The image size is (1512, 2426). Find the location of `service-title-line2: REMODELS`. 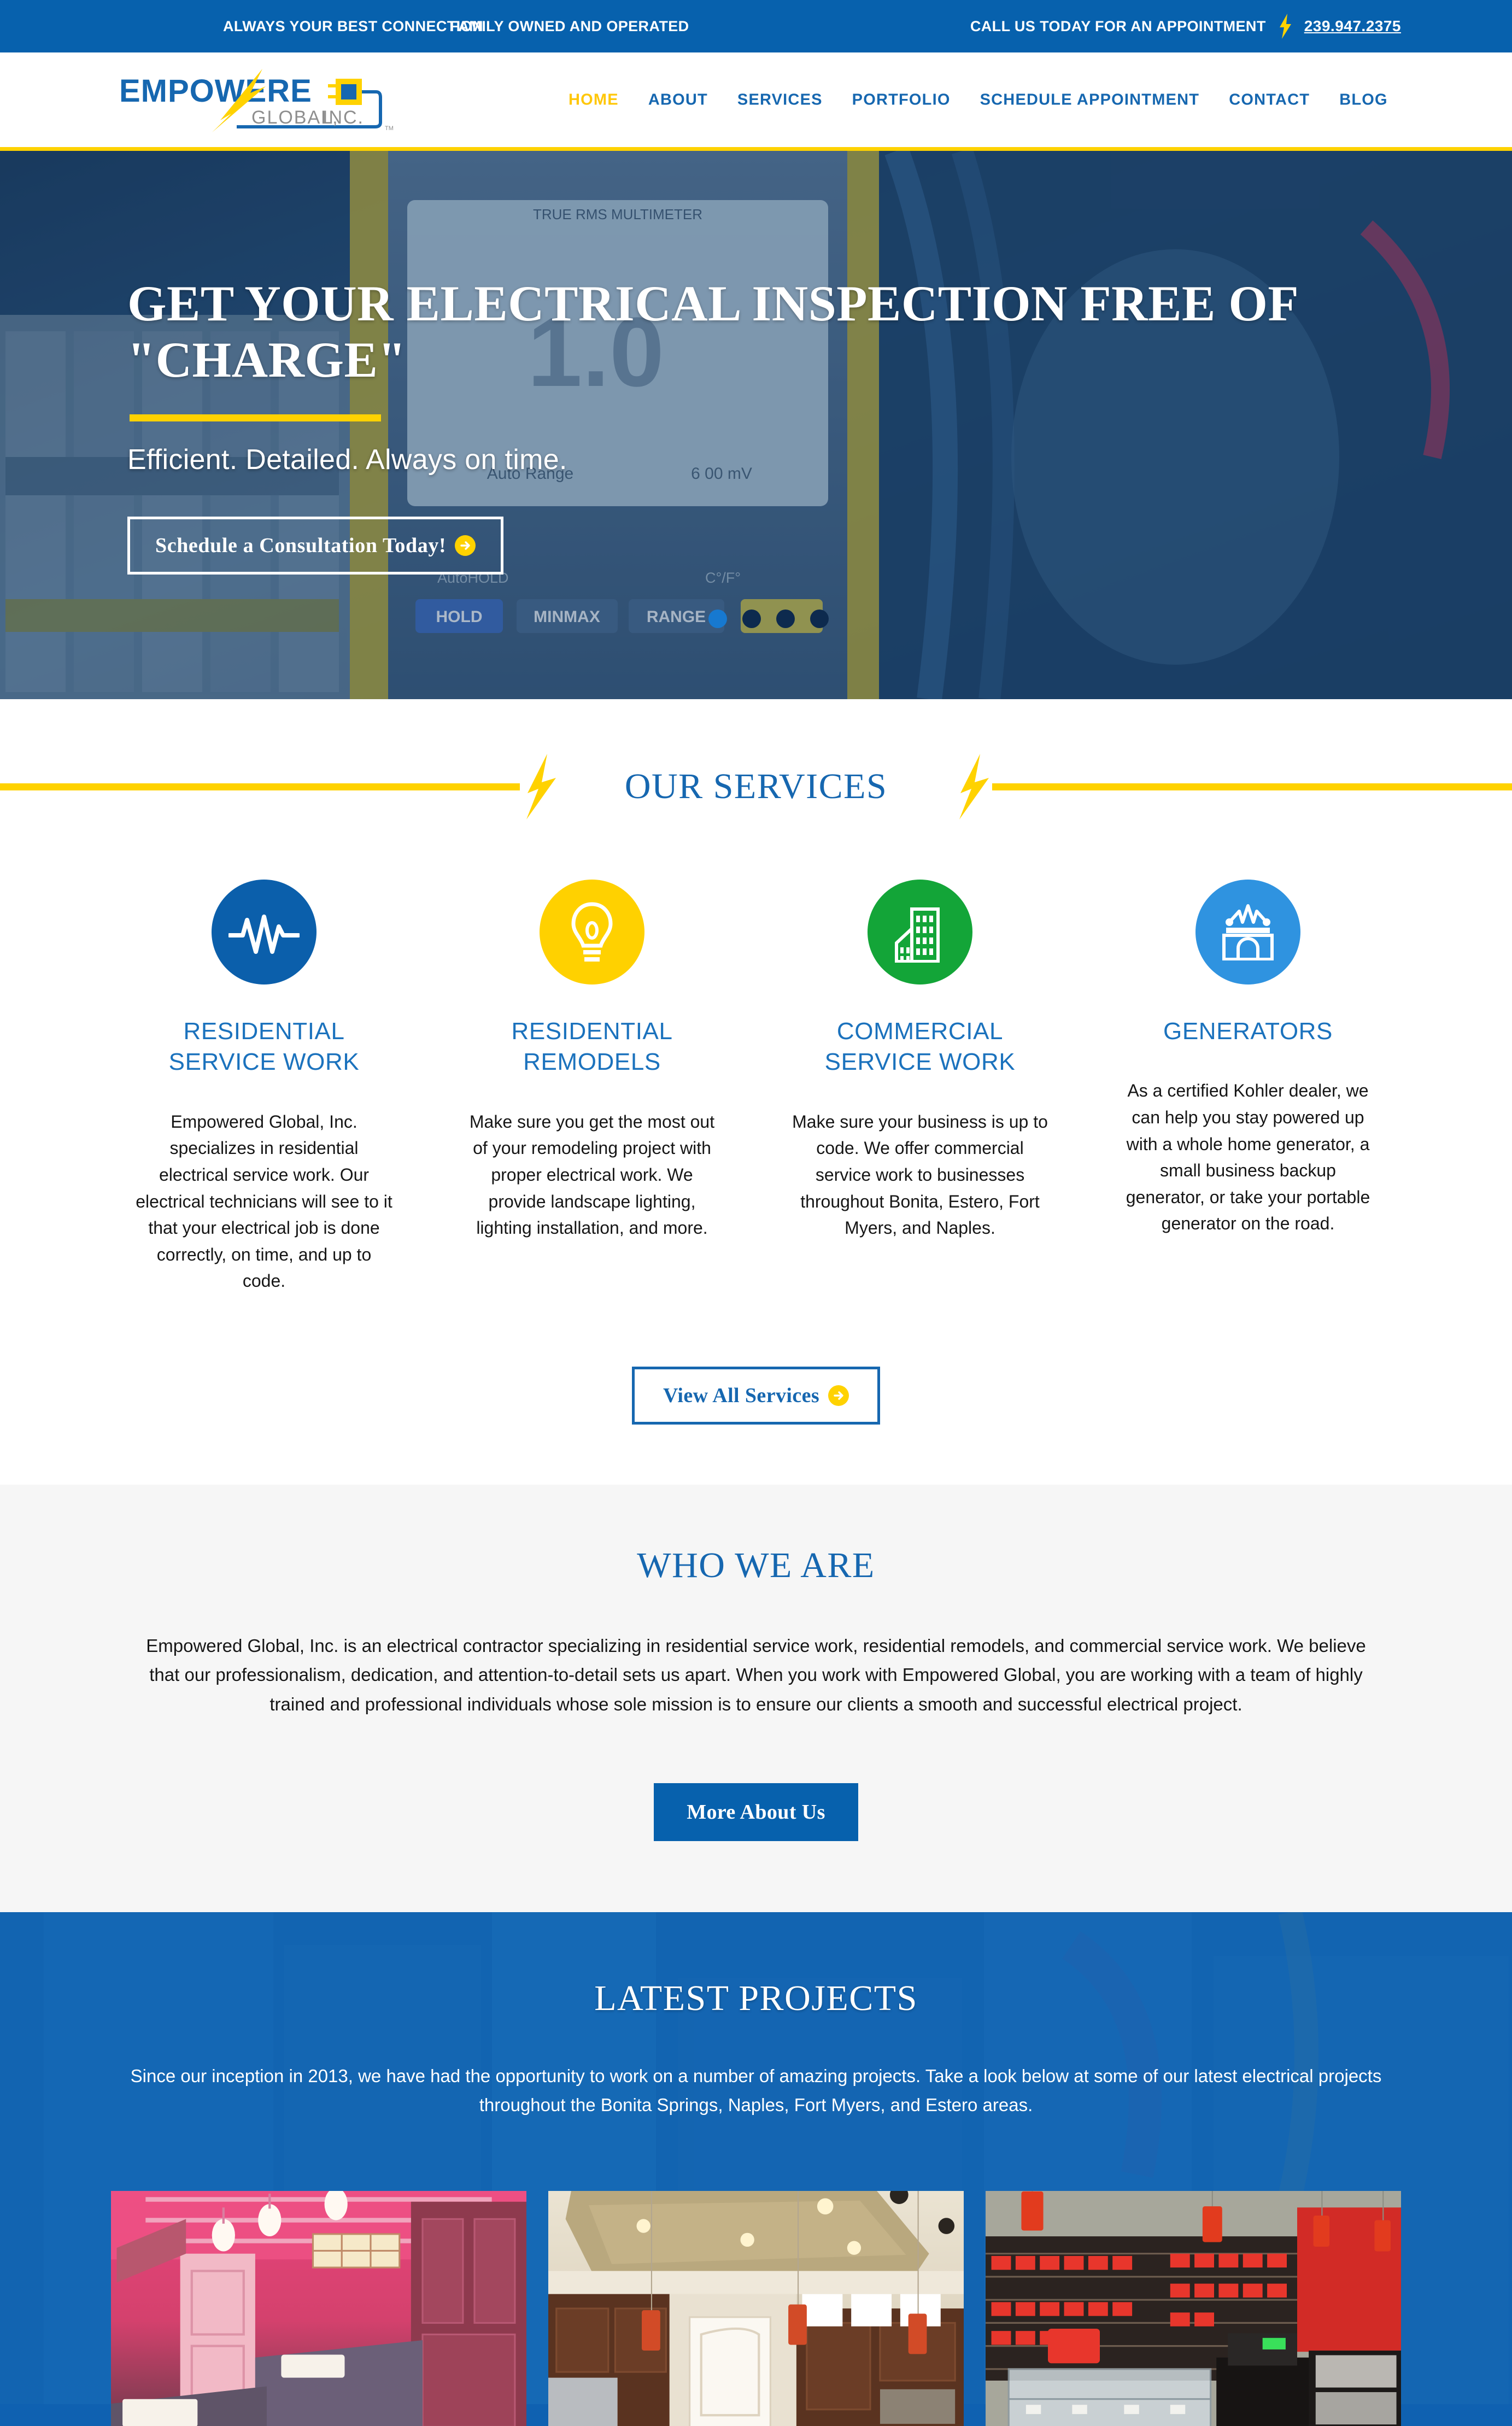

service-title-line2: REMODELS is located at coordinates (592, 1062).